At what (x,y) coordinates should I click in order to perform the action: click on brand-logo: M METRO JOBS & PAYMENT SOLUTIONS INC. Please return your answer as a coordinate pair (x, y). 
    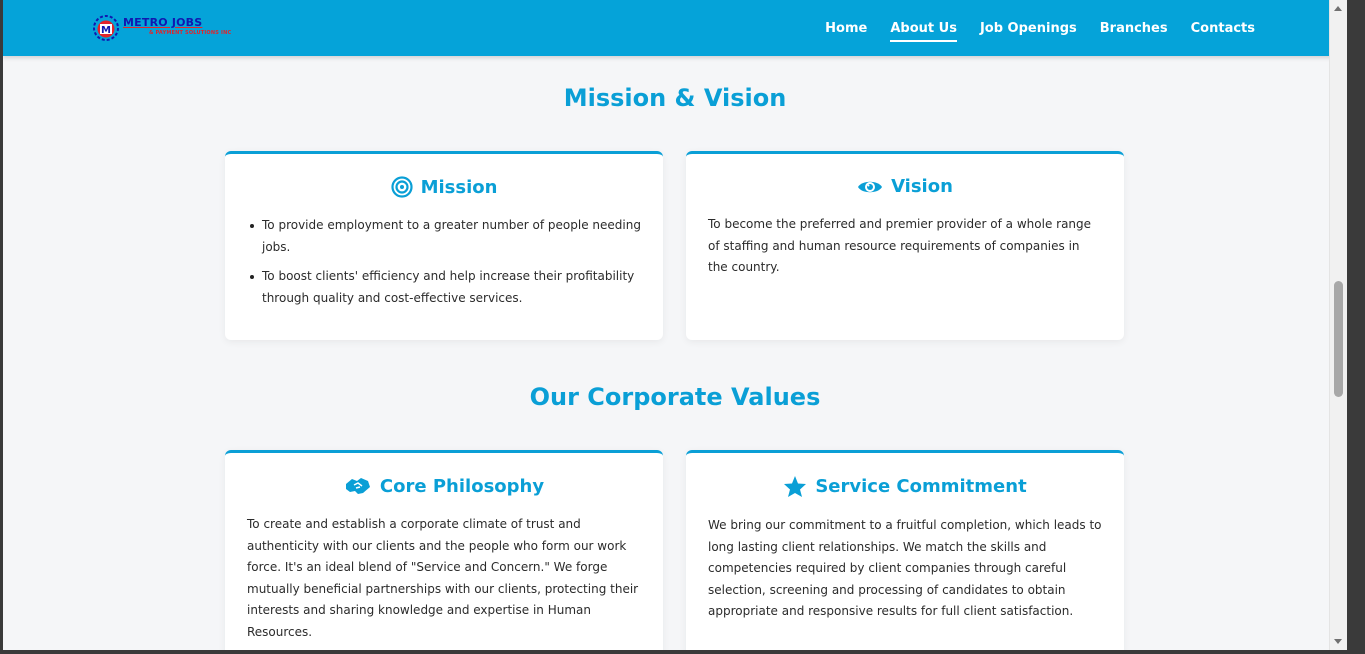
    Looking at the image, I should click on (159, 28).